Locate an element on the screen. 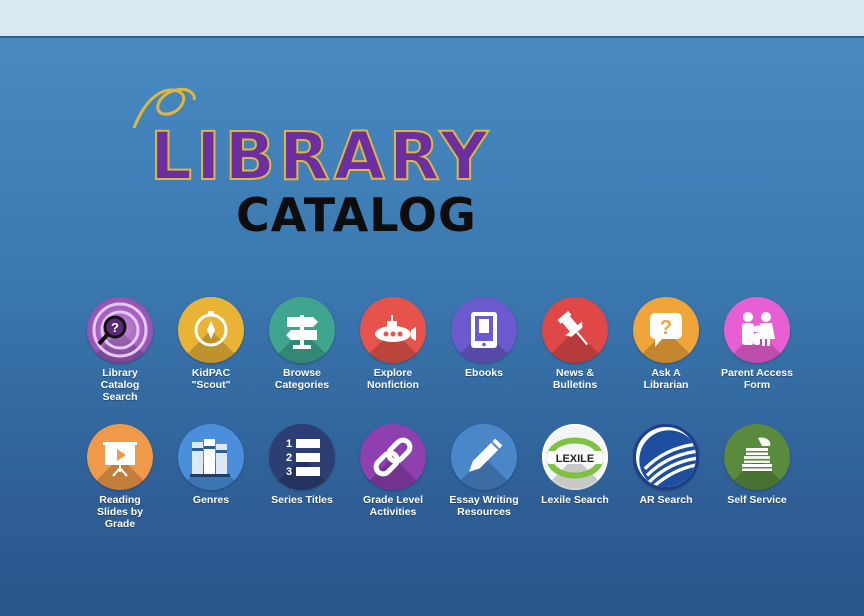  tile-label: Parent Access Form is located at coordinates (757, 379).